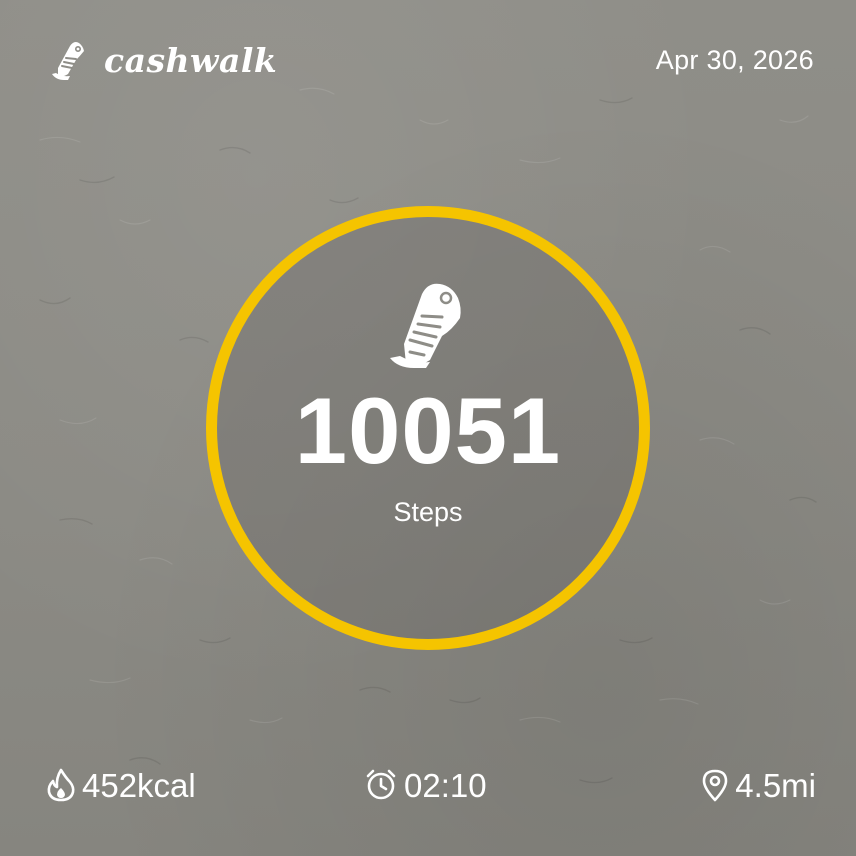 The image size is (856, 856). Describe the element at coordinates (61, 785) in the screenshot. I see `flame-icon` at that location.